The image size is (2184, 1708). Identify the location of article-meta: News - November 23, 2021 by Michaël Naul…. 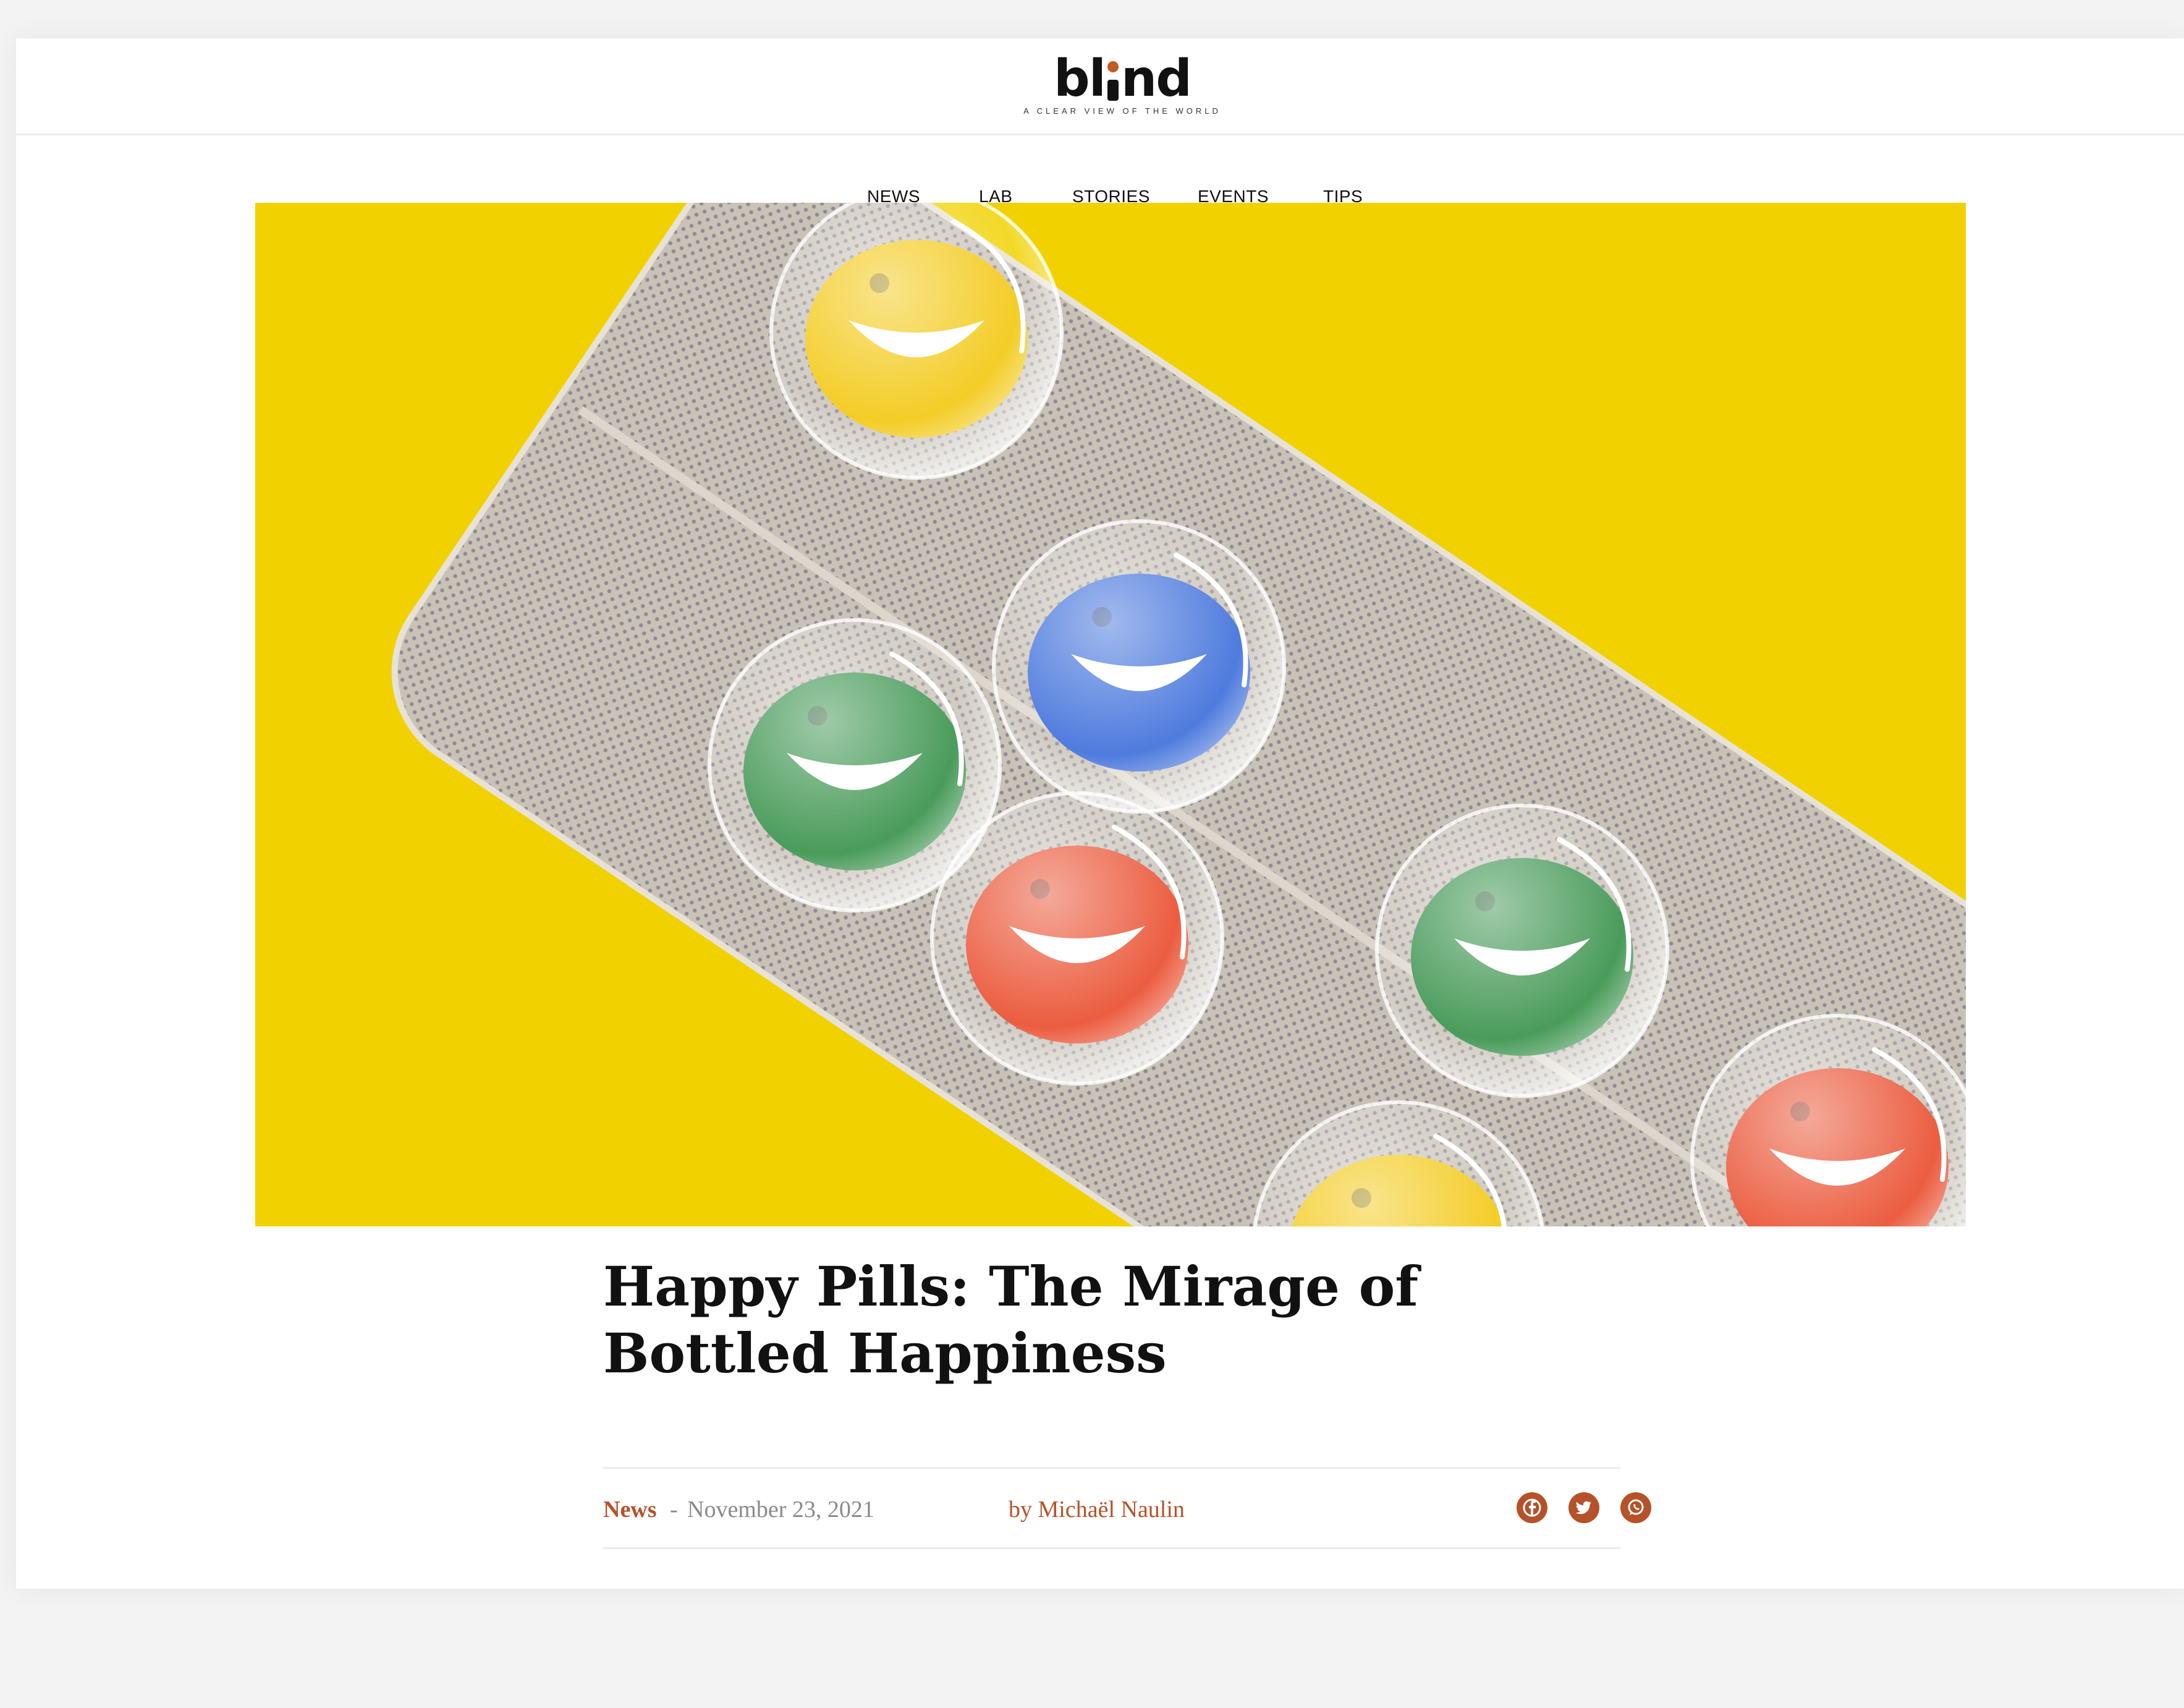
(1127, 1510).